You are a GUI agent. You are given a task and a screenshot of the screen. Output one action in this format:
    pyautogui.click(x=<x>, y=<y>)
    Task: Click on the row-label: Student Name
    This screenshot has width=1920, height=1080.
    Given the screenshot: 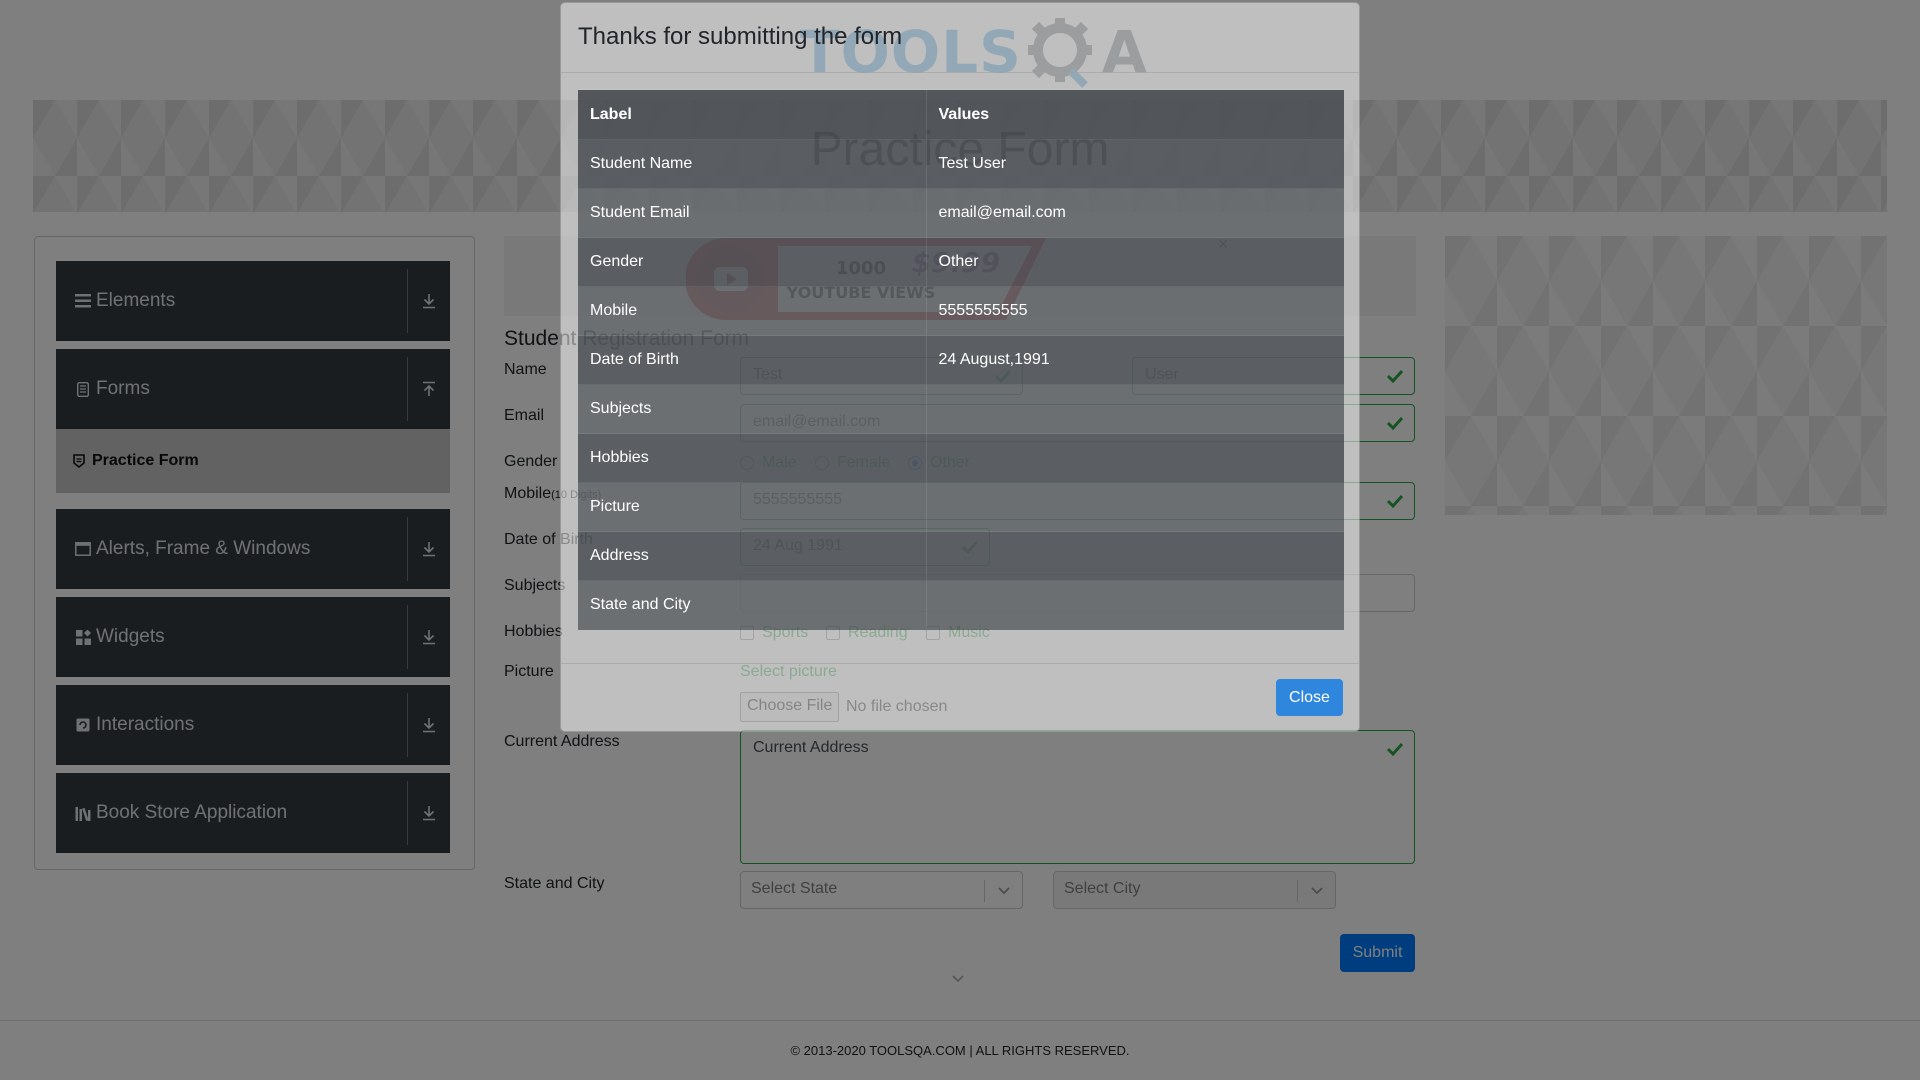 What is the action you would take?
    pyautogui.click(x=752, y=164)
    